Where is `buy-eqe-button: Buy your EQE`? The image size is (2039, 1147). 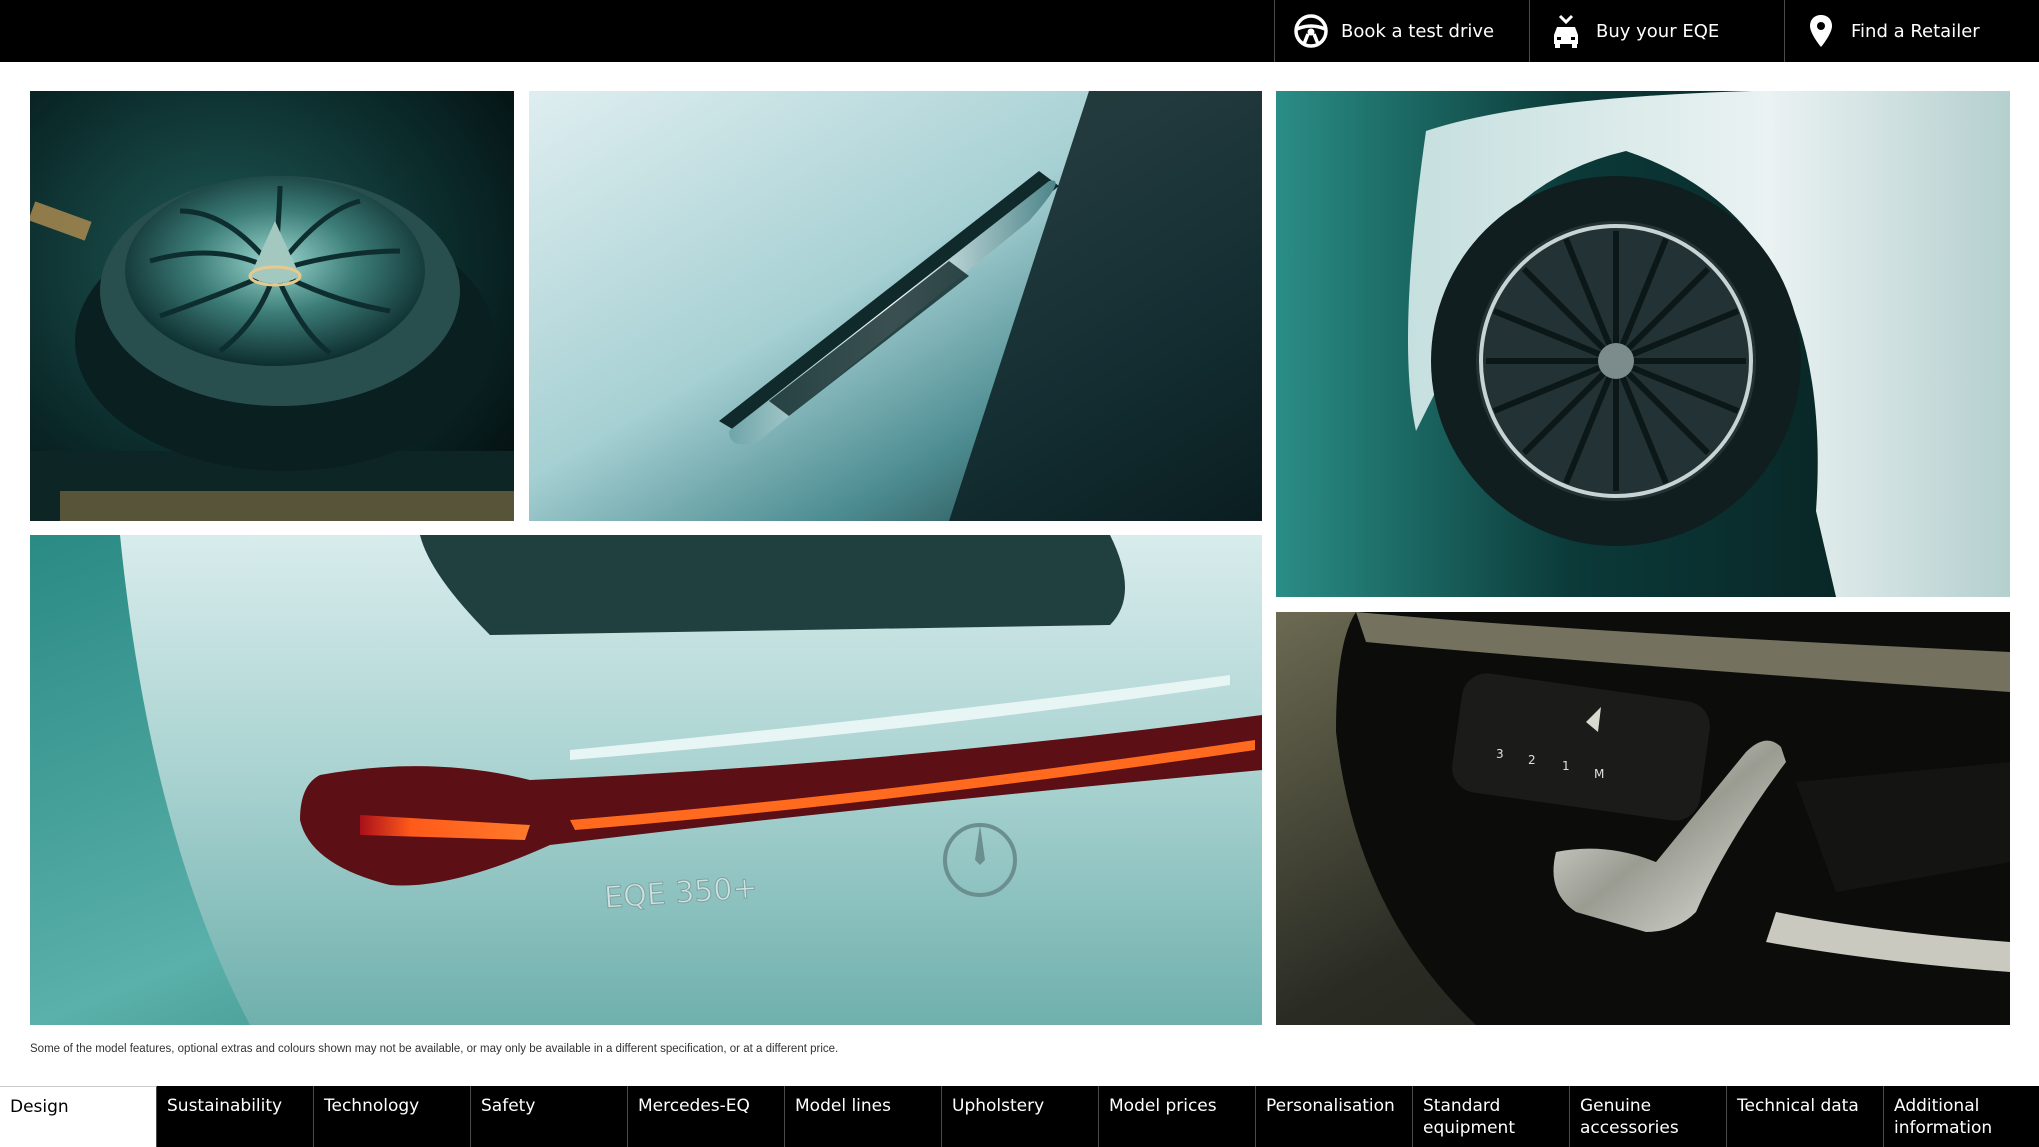
buy-eqe-button: Buy your EQE is located at coordinates (1657, 31).